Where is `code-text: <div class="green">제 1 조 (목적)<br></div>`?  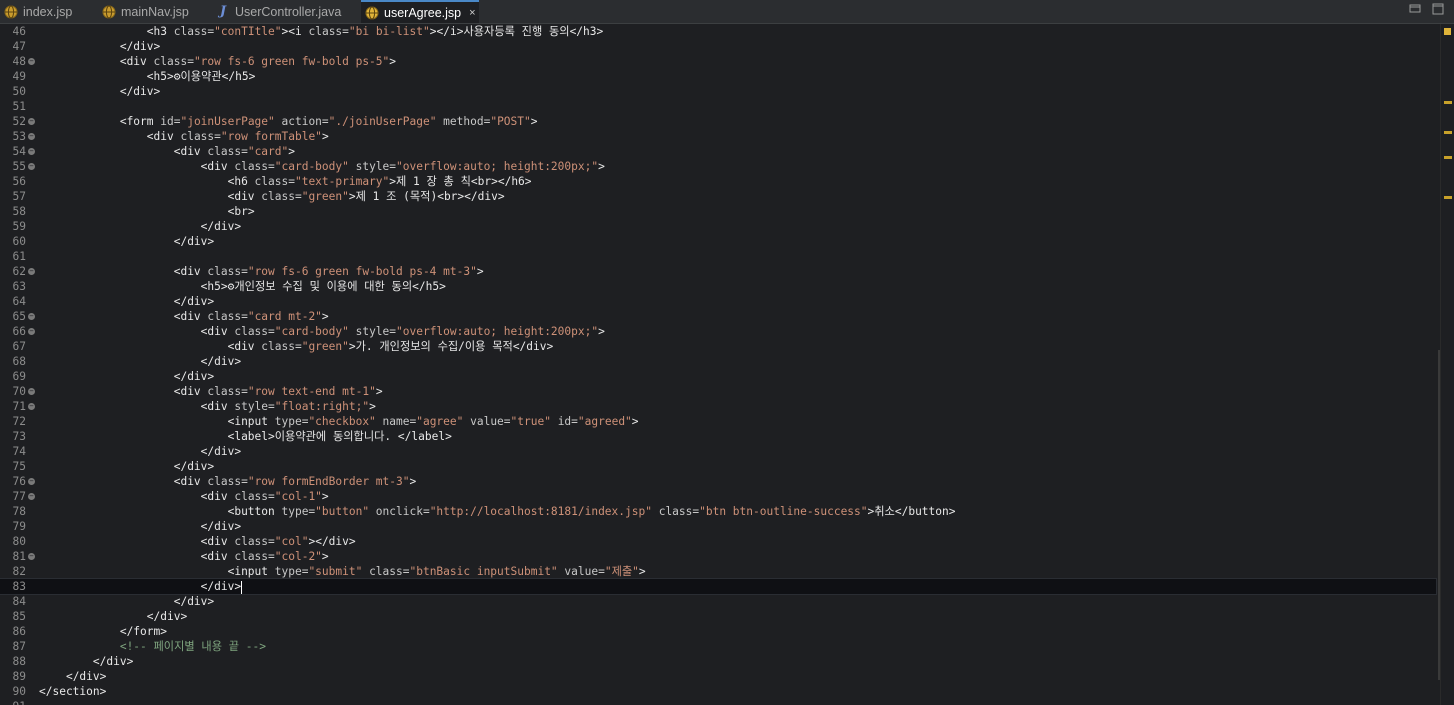 code-text: <div class="green">제 1 조 (목적)<br></div> is located at coordinates (366, 196).